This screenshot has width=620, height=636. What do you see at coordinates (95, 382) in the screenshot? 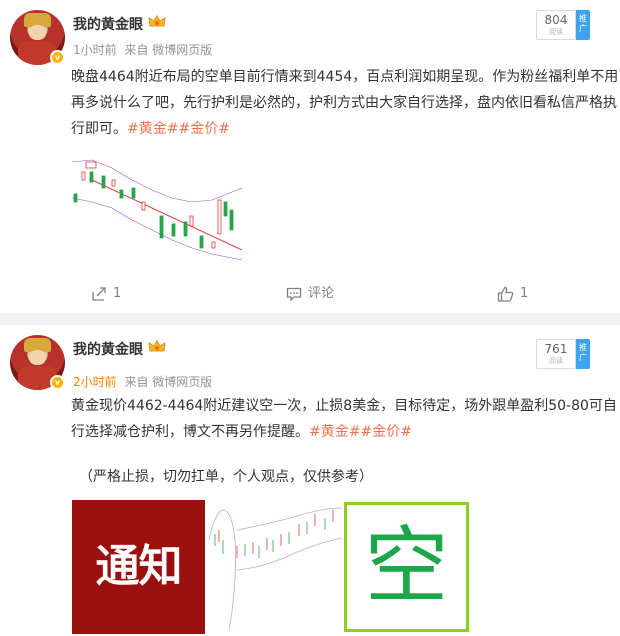
I see `post-time: 2小时前` at bounding box center [95, 382].